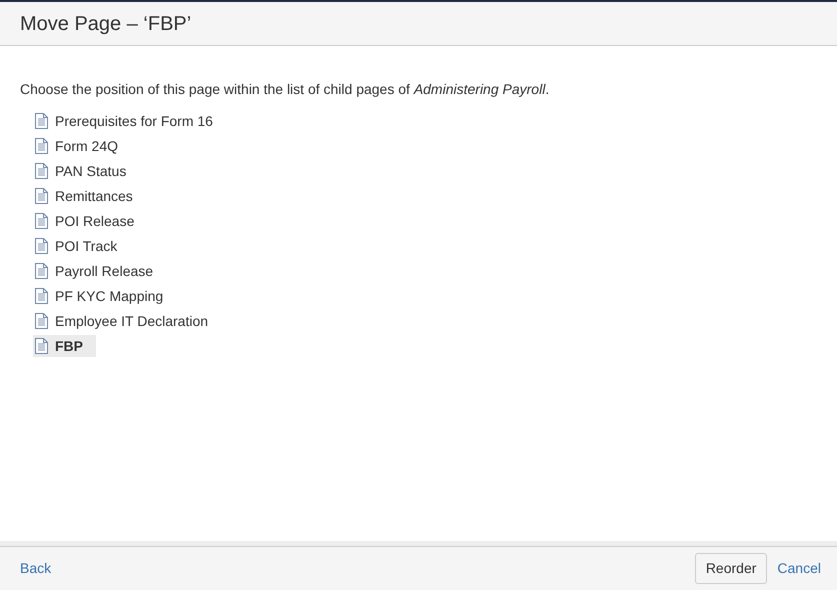 This screenshot has height=590, width=837. What do you see at coordinates (84, 221) in the screenshot?
I see `page-item: POI Release` at bounding box center [84, 221].